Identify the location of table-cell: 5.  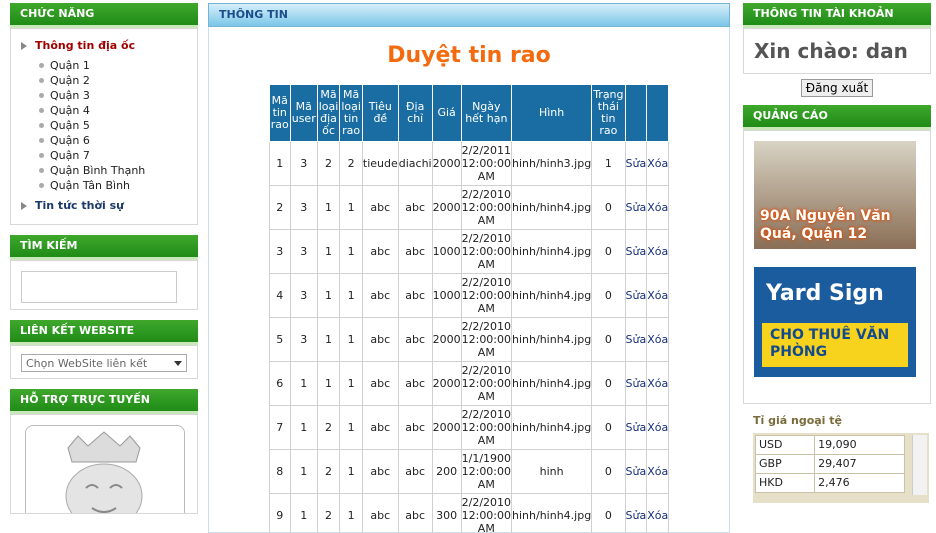
(279, 340).